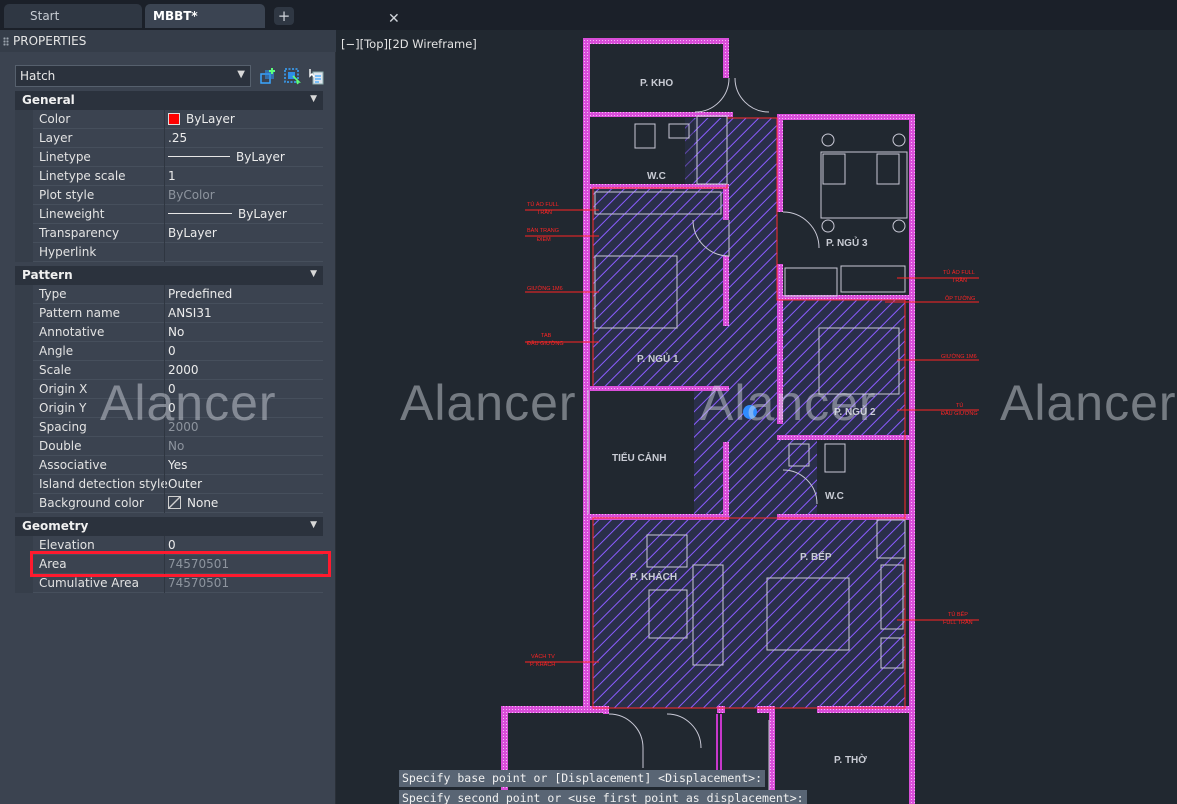 Image resolution: width=1177 pixels, height=804 pixels. Describe the element at coordinates (45, 16) in the screenshot. I see `tab-start-label: Start` at that location.